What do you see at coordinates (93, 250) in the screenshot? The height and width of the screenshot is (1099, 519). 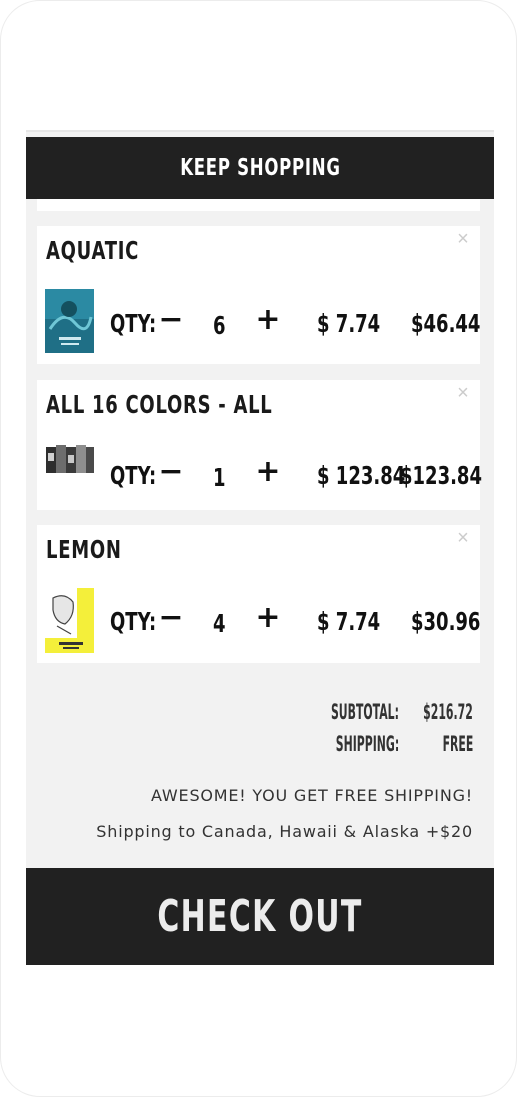 I see `item-name: AQUATIC` at bounding box center [93, 250].